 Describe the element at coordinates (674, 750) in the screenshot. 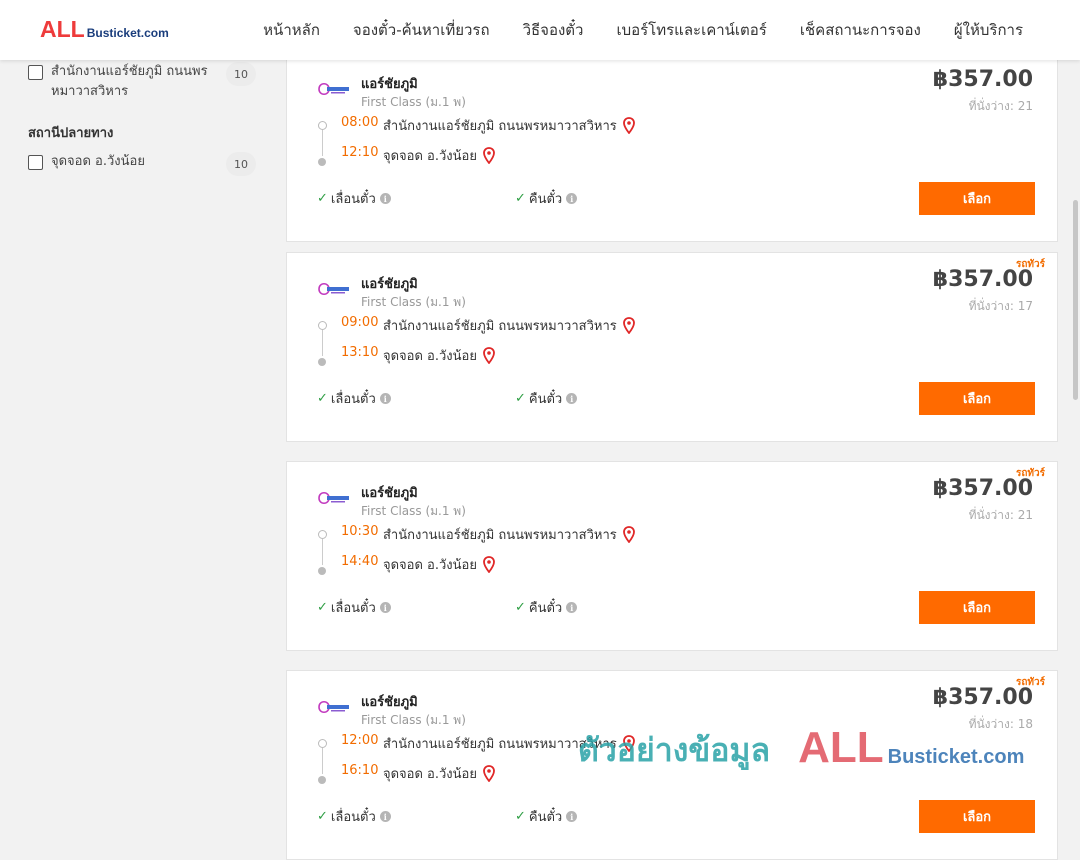

I see `watermark-text: ตัวอย่างข้อมูล` at that location.